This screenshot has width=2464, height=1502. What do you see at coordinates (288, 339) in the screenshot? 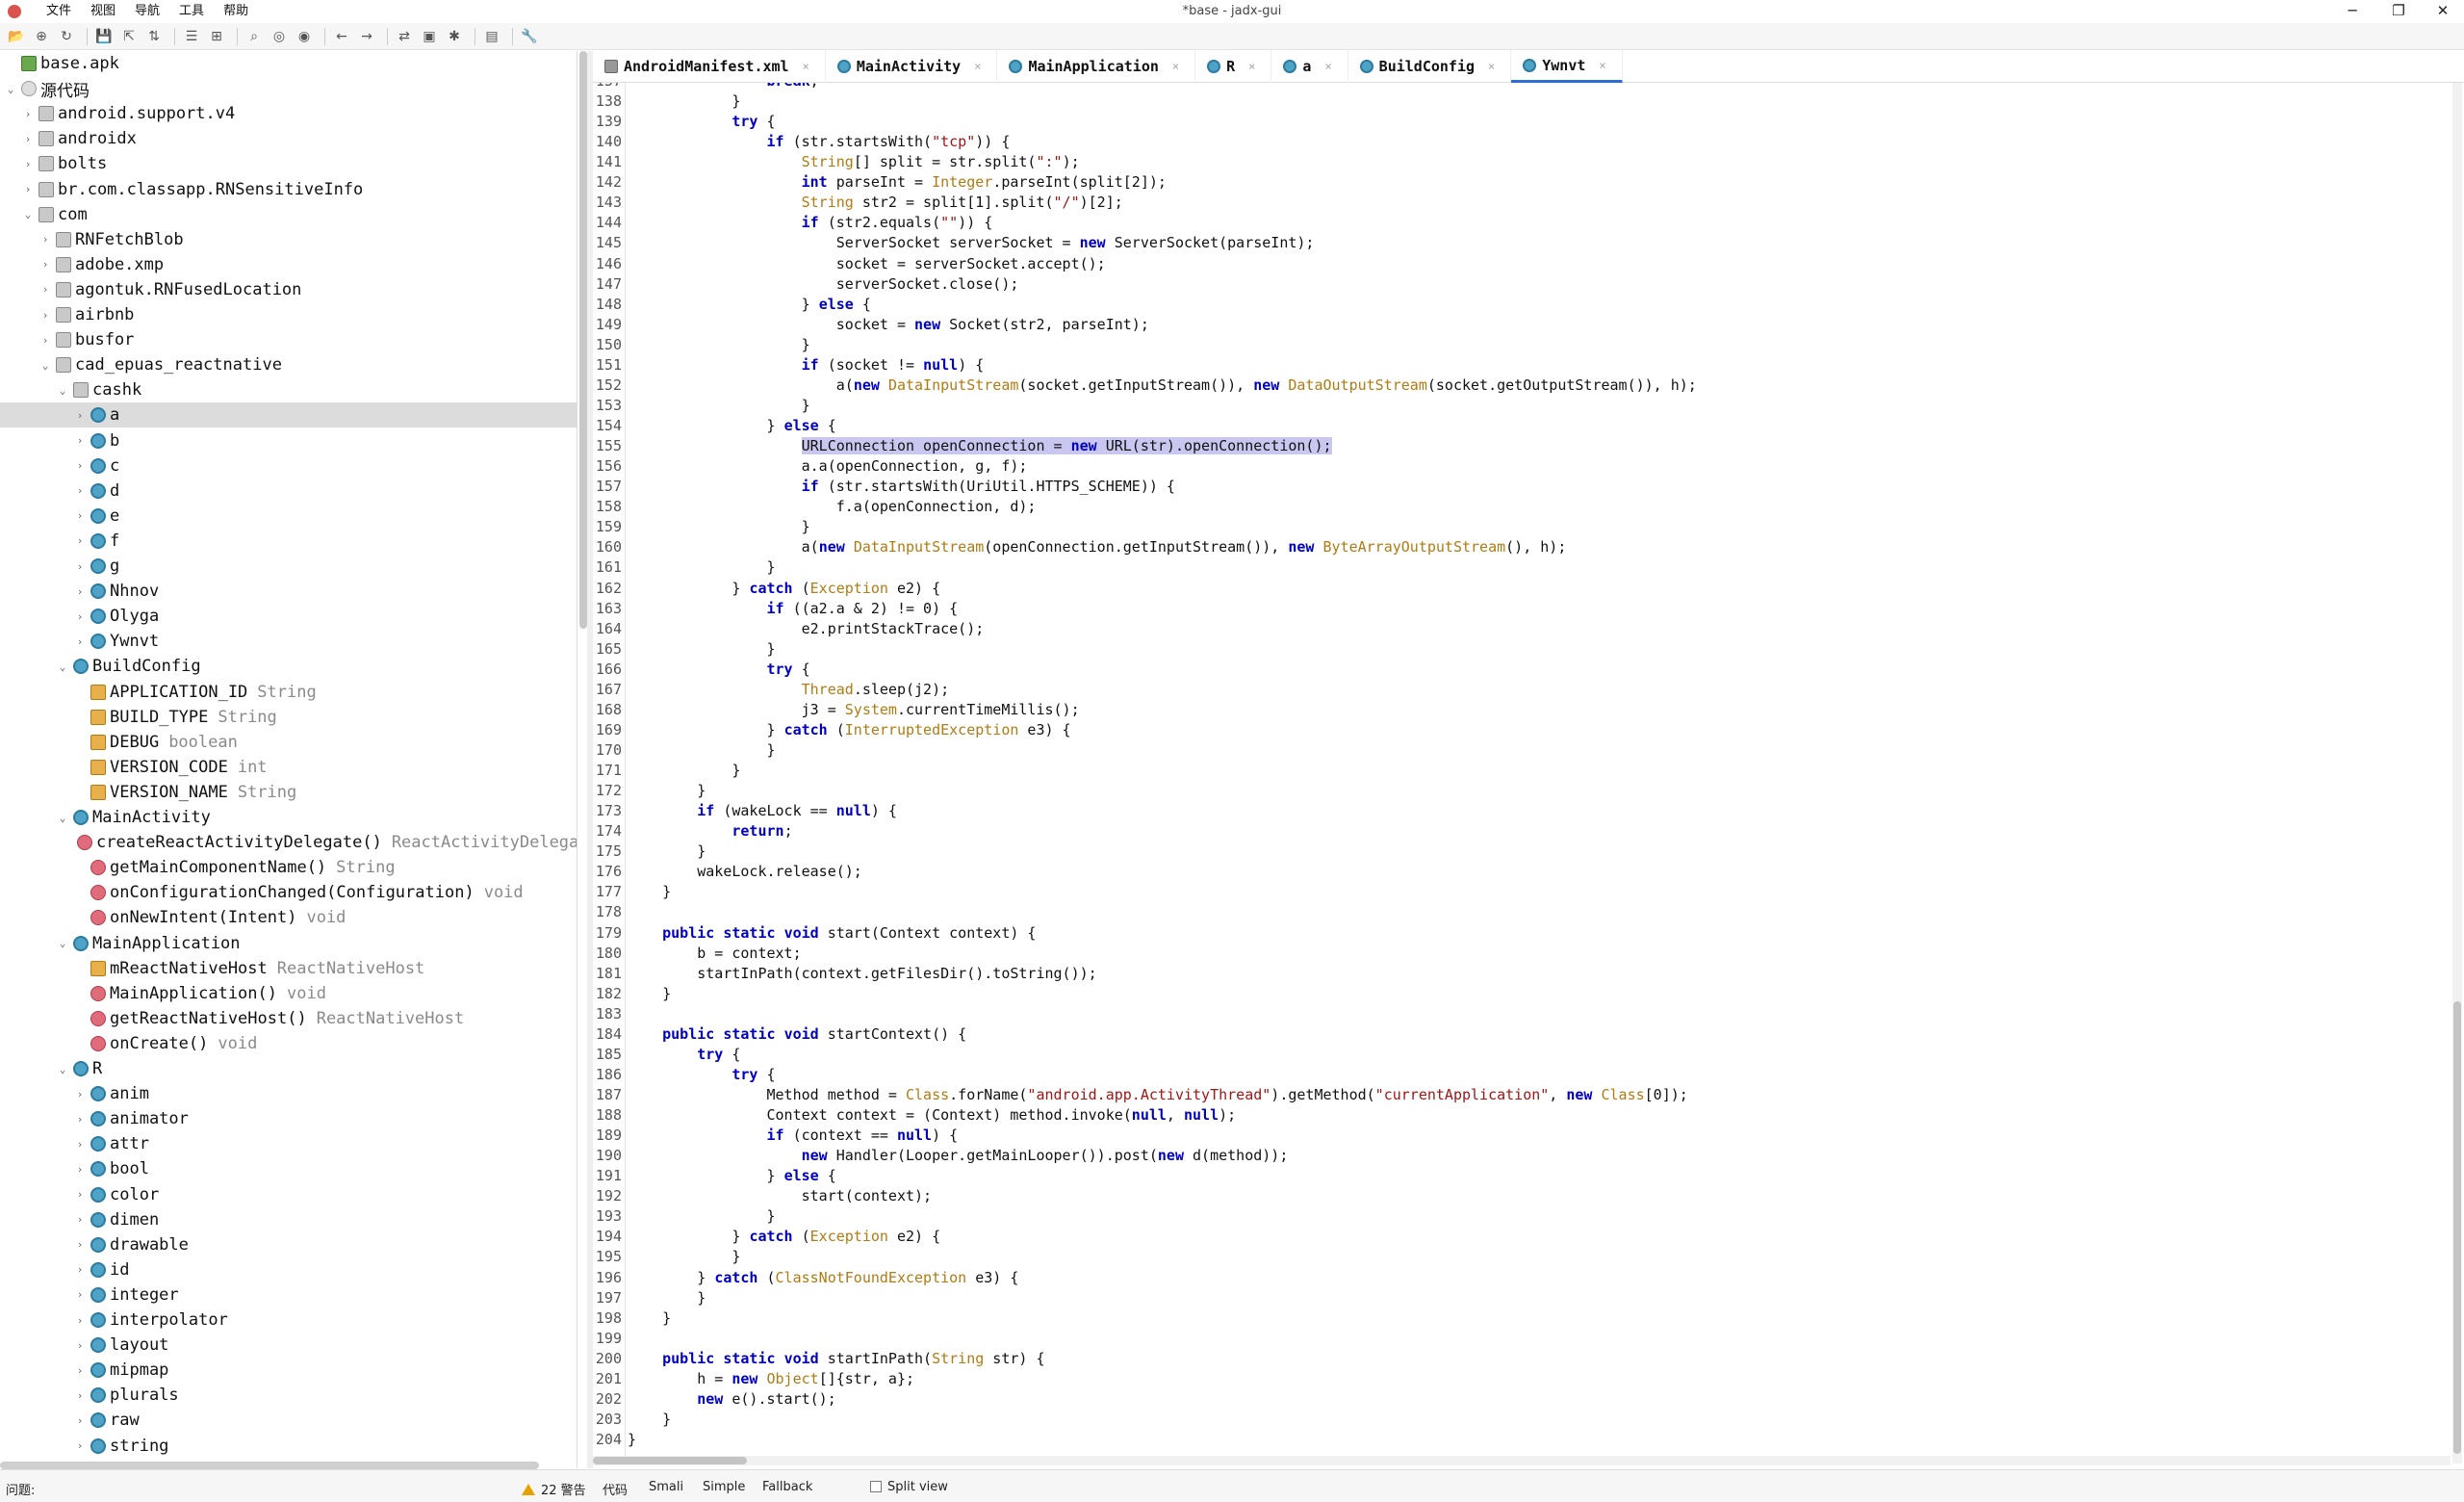
I see `tree-node: › busfor` at bounding box center [288, 339].